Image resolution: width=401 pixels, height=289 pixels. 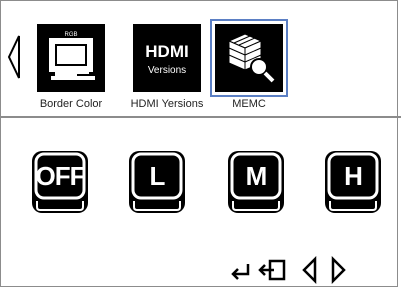 I want to click on rgb-monitor-icon: RGB, so click(x=72, y=56).